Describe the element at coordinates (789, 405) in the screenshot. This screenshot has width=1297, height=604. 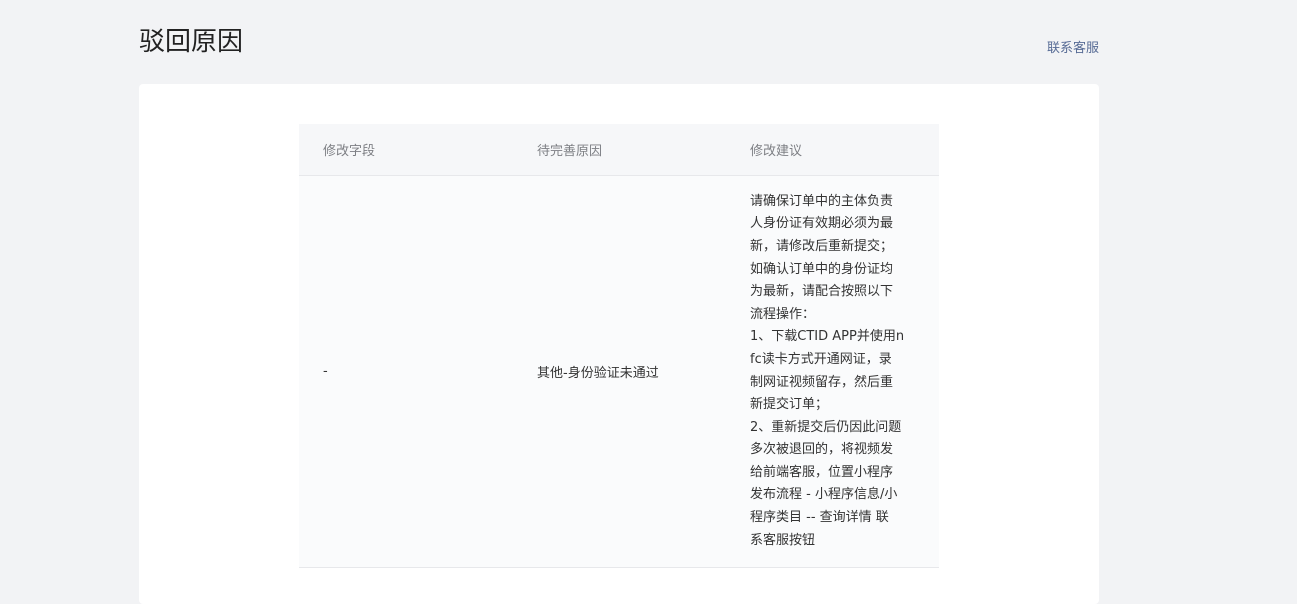
I see `suggestion-line: 新提交订单；` at that location.